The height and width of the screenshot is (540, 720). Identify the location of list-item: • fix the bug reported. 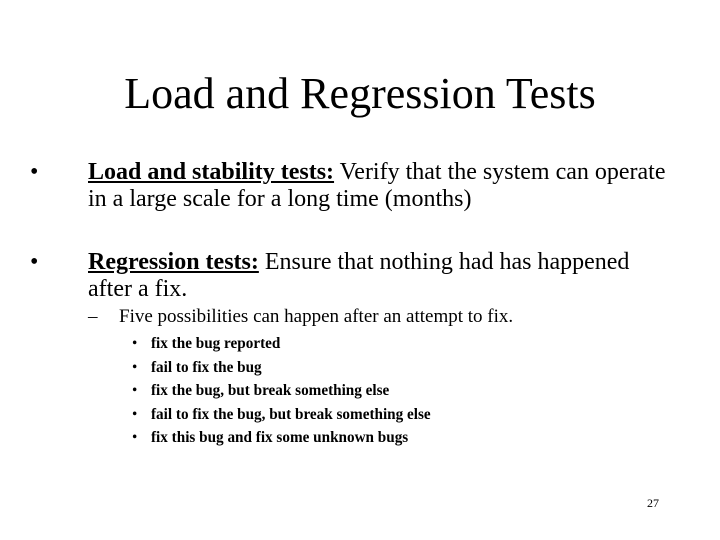
(281, 344).